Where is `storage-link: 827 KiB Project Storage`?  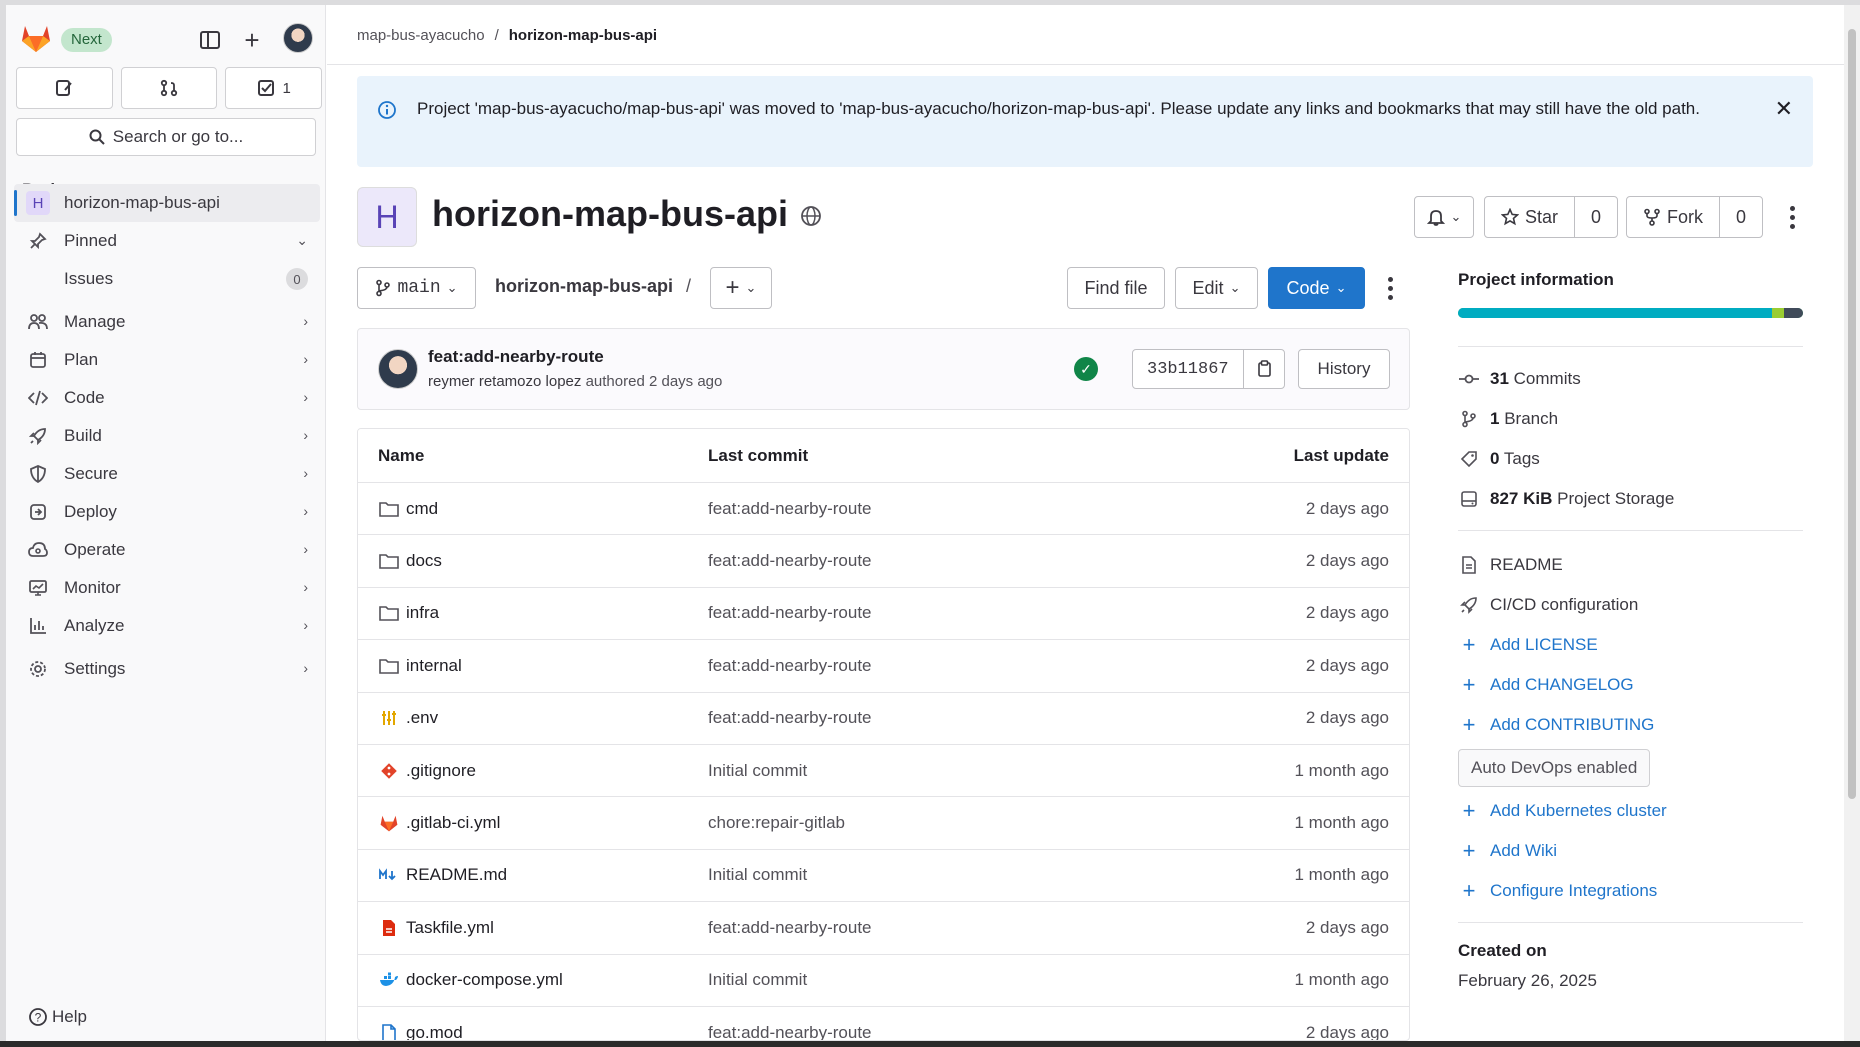
storage-link: 827 KiB Project Storage is located at coordinates (1630, 499).